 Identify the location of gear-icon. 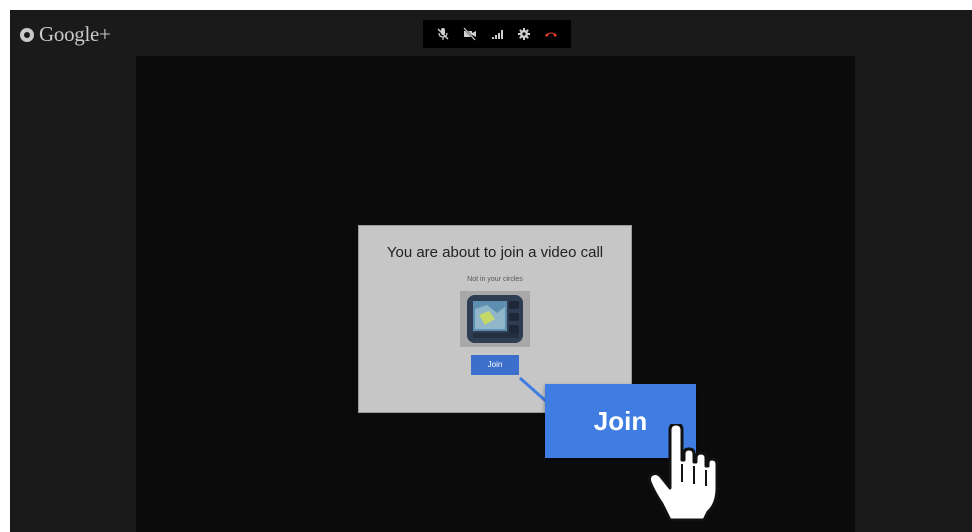
(524, 34).